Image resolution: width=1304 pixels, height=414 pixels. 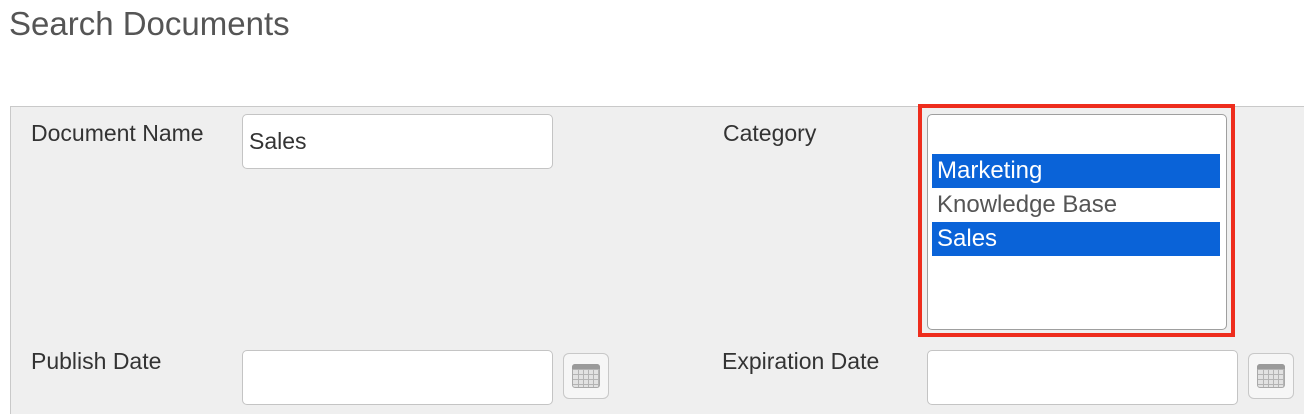 What do you see at coordinates (397, 141) in the screenshot?
I see `document-name-input` at bounding box center [397, 141].